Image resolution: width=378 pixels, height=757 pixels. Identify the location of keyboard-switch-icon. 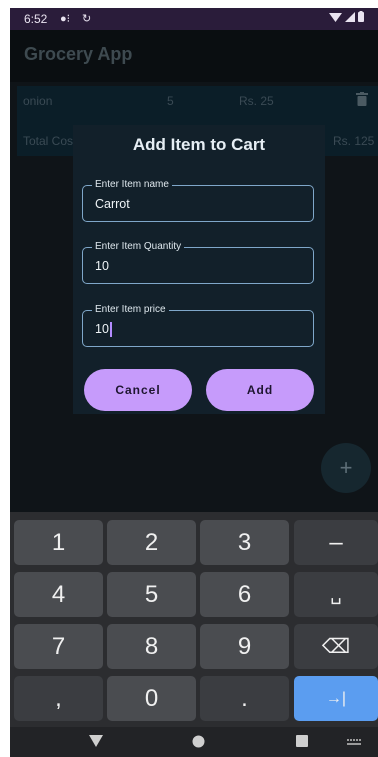
(354, 742).